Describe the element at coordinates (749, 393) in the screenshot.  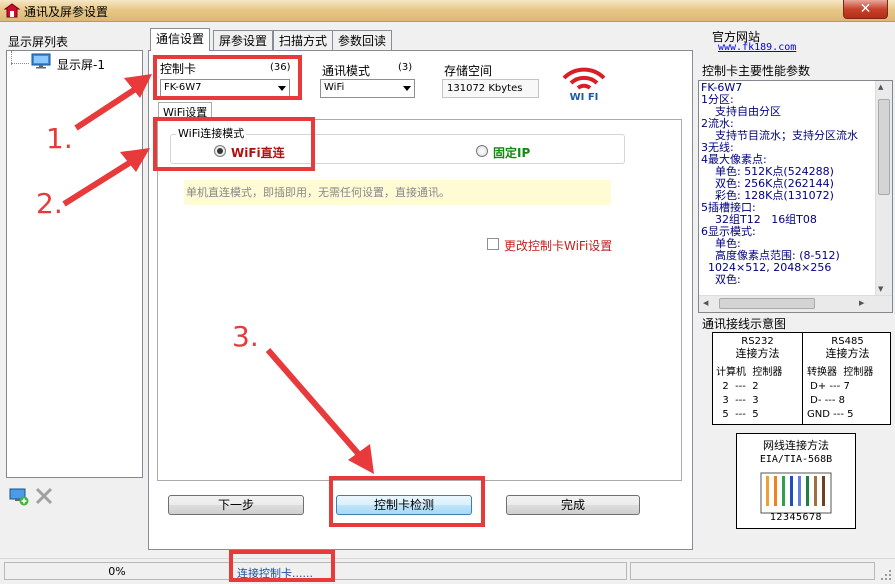
I see `rs232-rows: 计算机 控制器 2 --- 2 3 --- 3 5 --- 5` at that location.